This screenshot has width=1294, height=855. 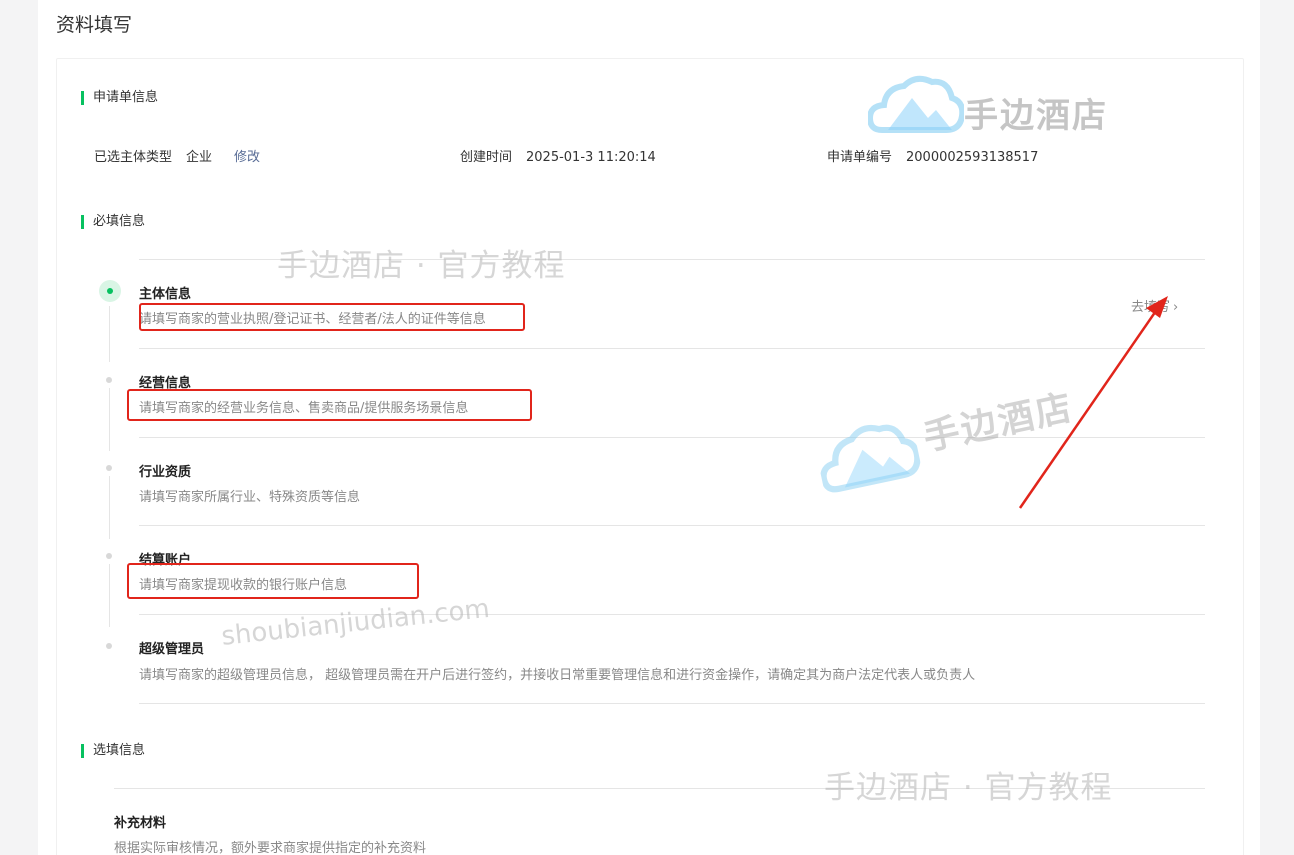 What do you see at coordinates (270, 848) in the screenshot?
I see `optional-desc: 根据实际审核情况，额外要求商家提供指定的补充资料` at bounding box center [270, 848].